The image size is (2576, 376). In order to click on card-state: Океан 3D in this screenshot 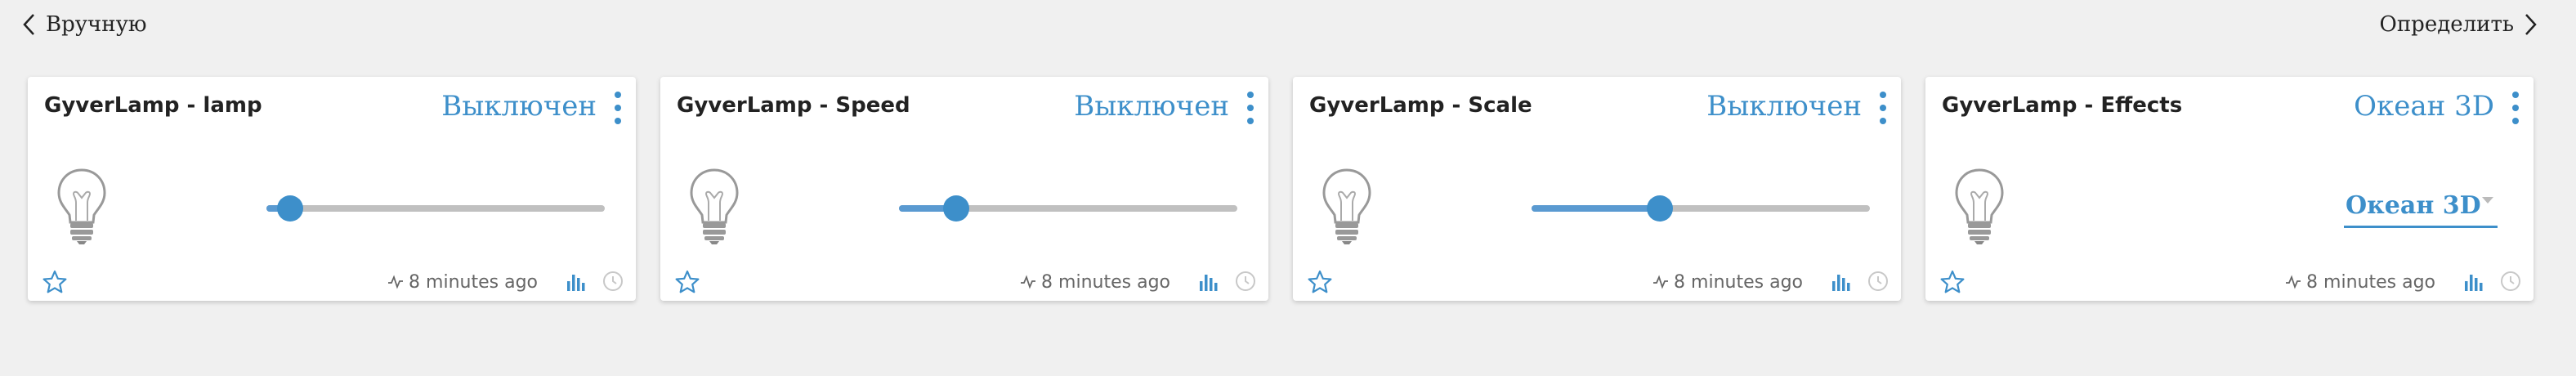, I will do `click(2424, 106)`.